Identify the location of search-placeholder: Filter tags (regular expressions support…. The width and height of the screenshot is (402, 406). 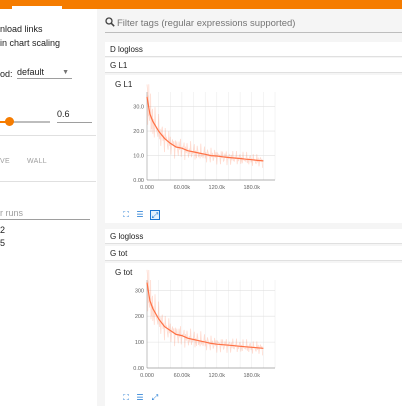
(206, 23).